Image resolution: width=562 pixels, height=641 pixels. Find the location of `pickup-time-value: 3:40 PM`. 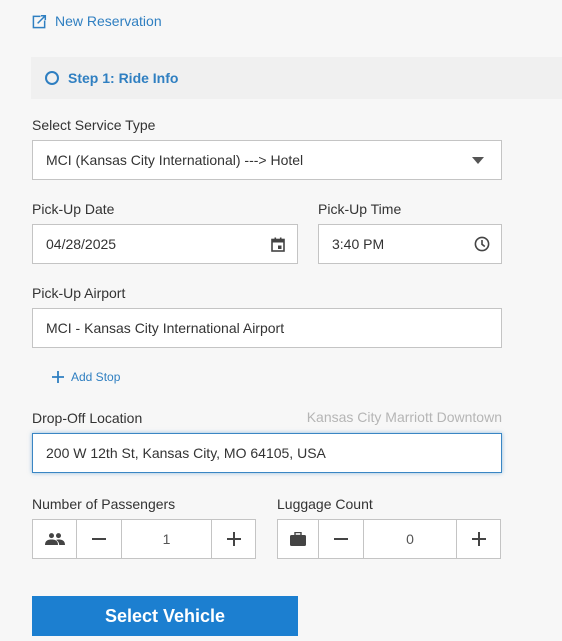

pickup-time-value: 3:40 PM is located at coordinates (358, 244).